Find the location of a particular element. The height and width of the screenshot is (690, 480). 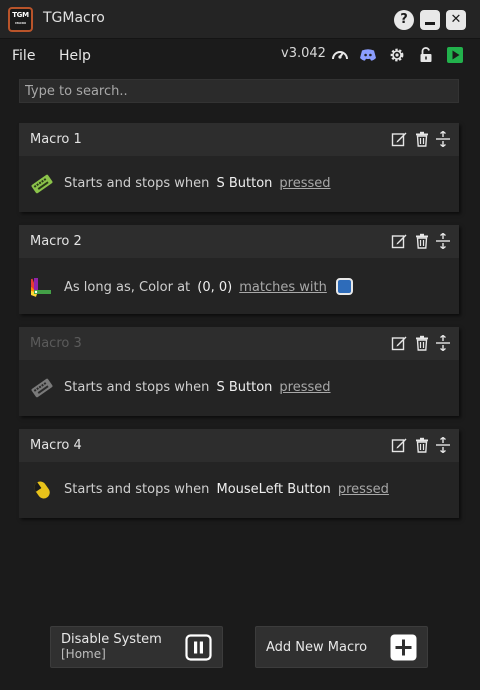

plus-icon is located at coordinates (403, 647).